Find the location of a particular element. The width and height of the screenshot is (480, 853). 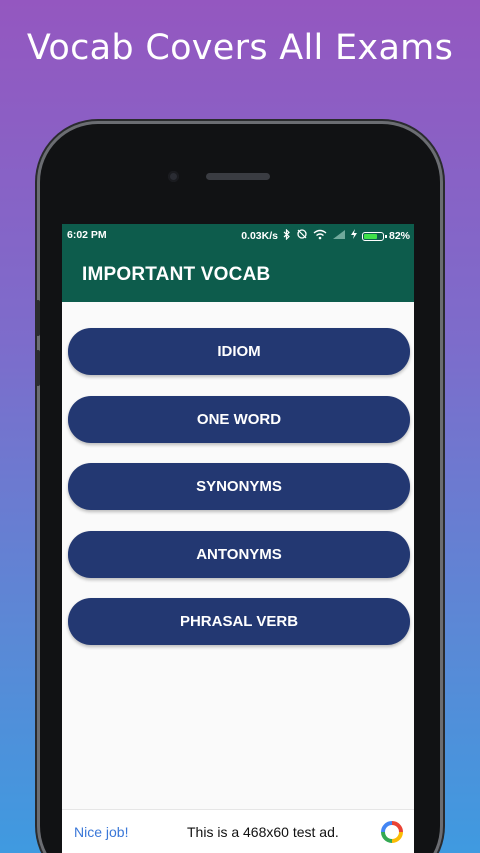

earpiece-speaker is located at coordinates (238, 176).